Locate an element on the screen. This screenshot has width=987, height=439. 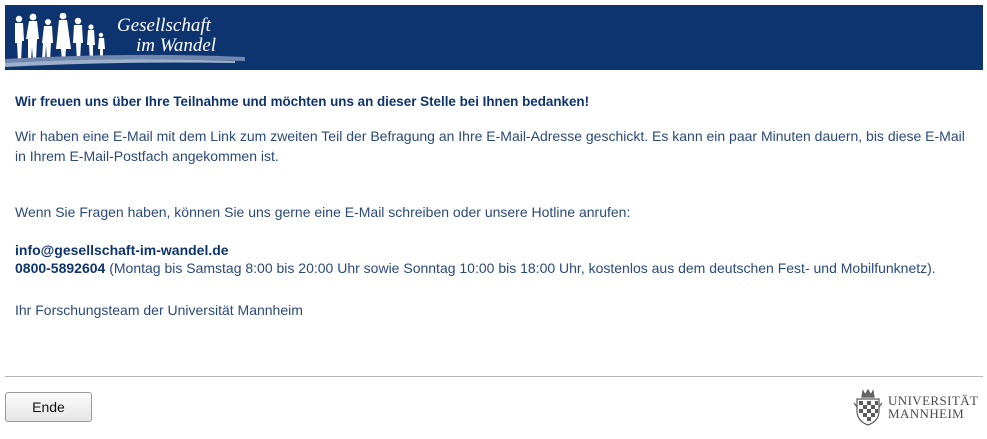
university-crest-icon is located at coordinates (868, 407).